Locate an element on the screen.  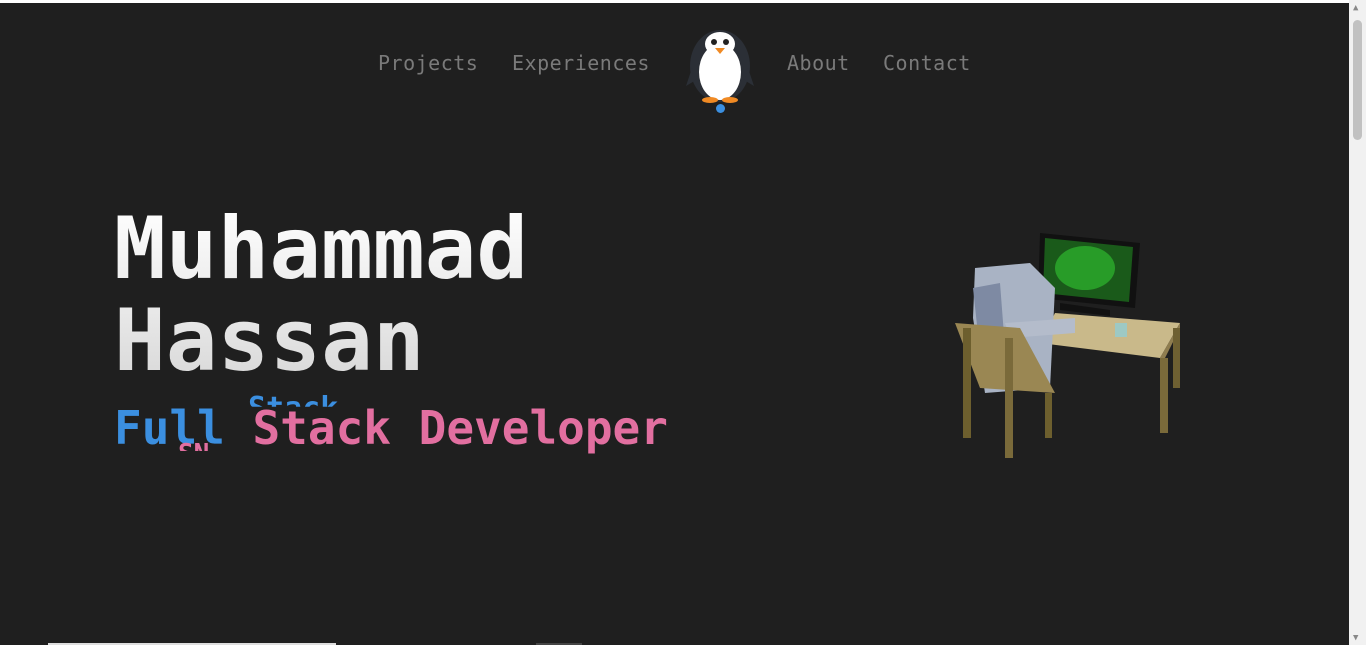
name-line-1: Muhammad is located at coordinates (321, 249).